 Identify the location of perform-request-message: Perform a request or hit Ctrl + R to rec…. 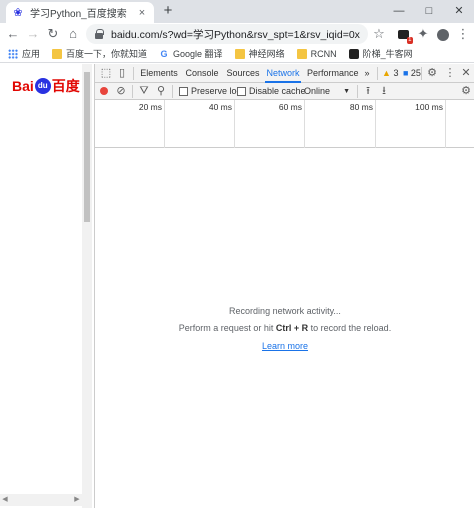
(285, 328).